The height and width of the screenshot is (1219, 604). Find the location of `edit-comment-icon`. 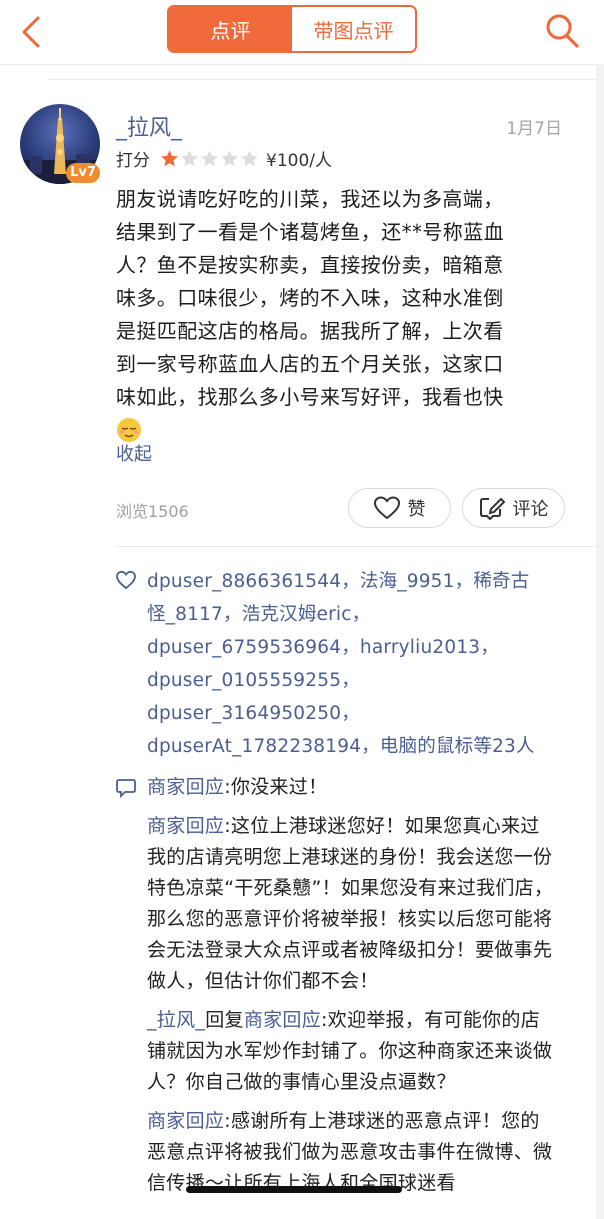

edit-comment-icon is located at coordinates (492, 508).